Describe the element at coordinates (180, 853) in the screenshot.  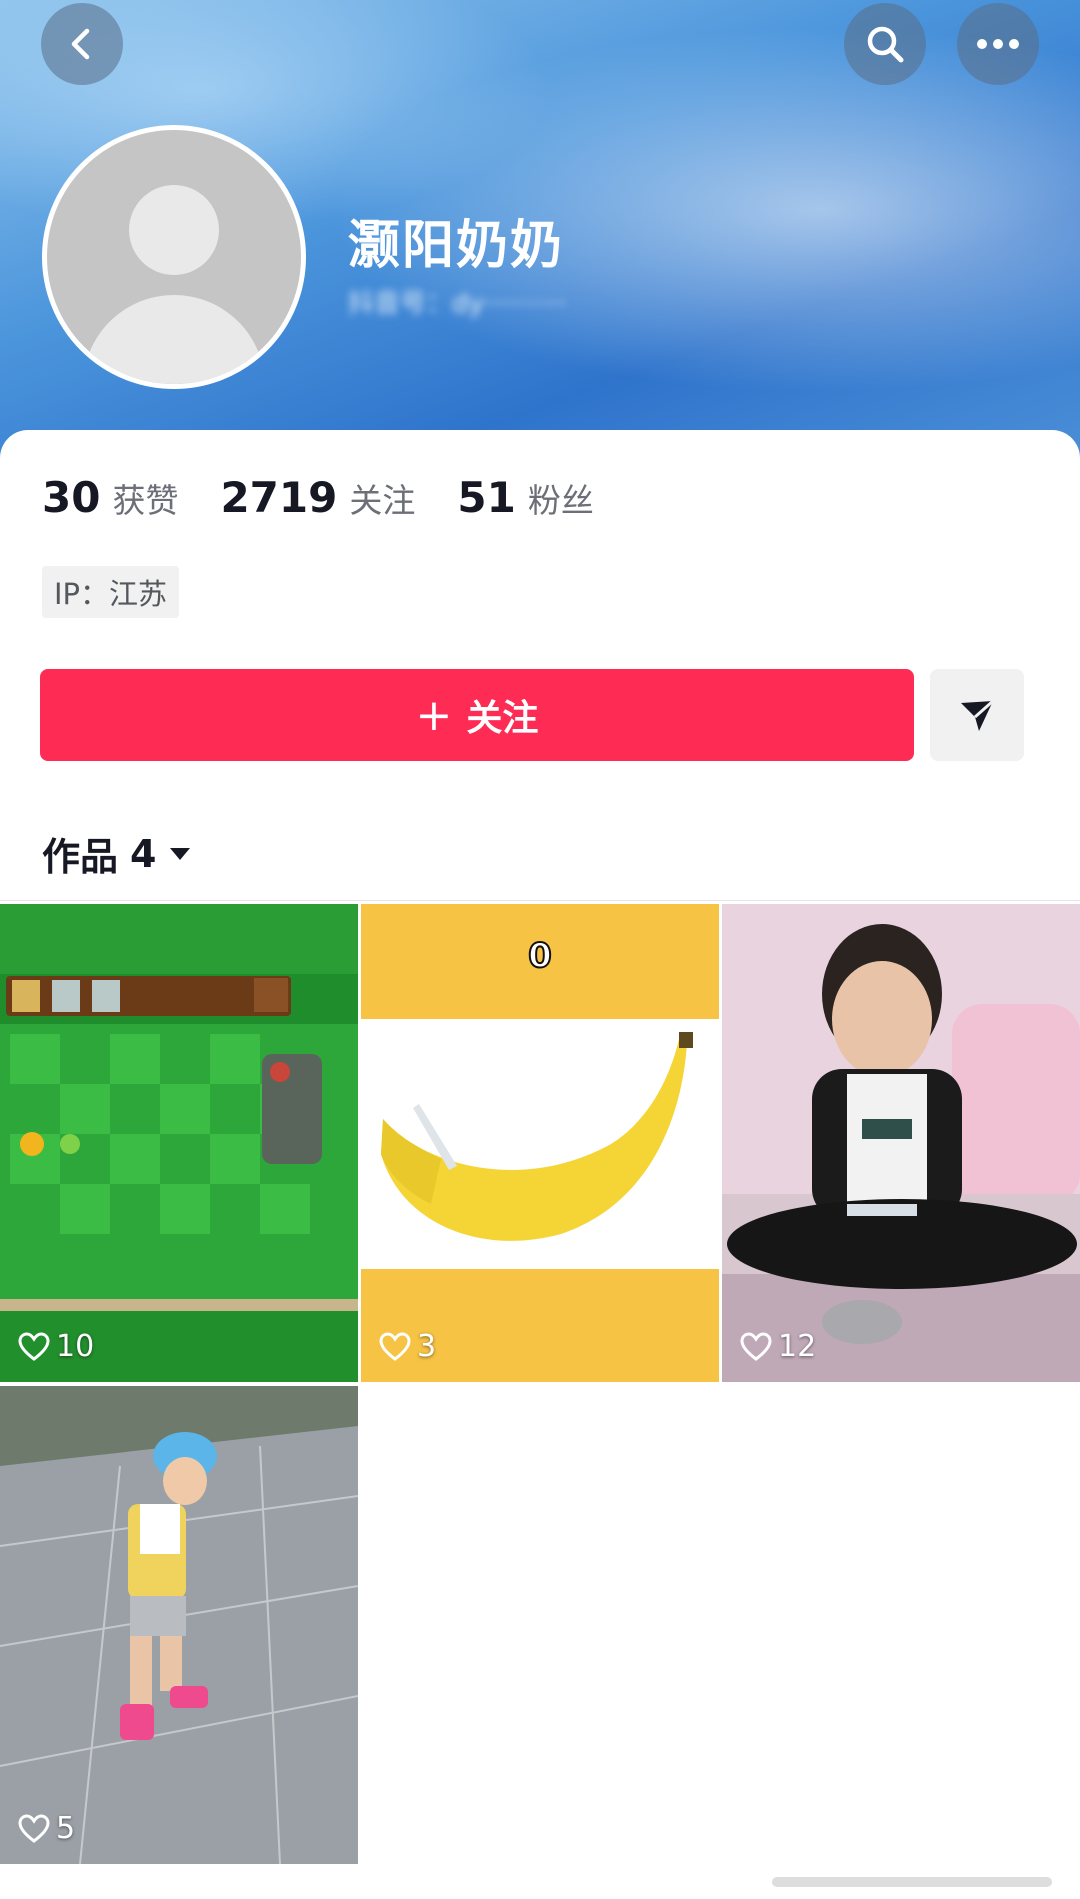
I see `caret-down-icon` at that location.